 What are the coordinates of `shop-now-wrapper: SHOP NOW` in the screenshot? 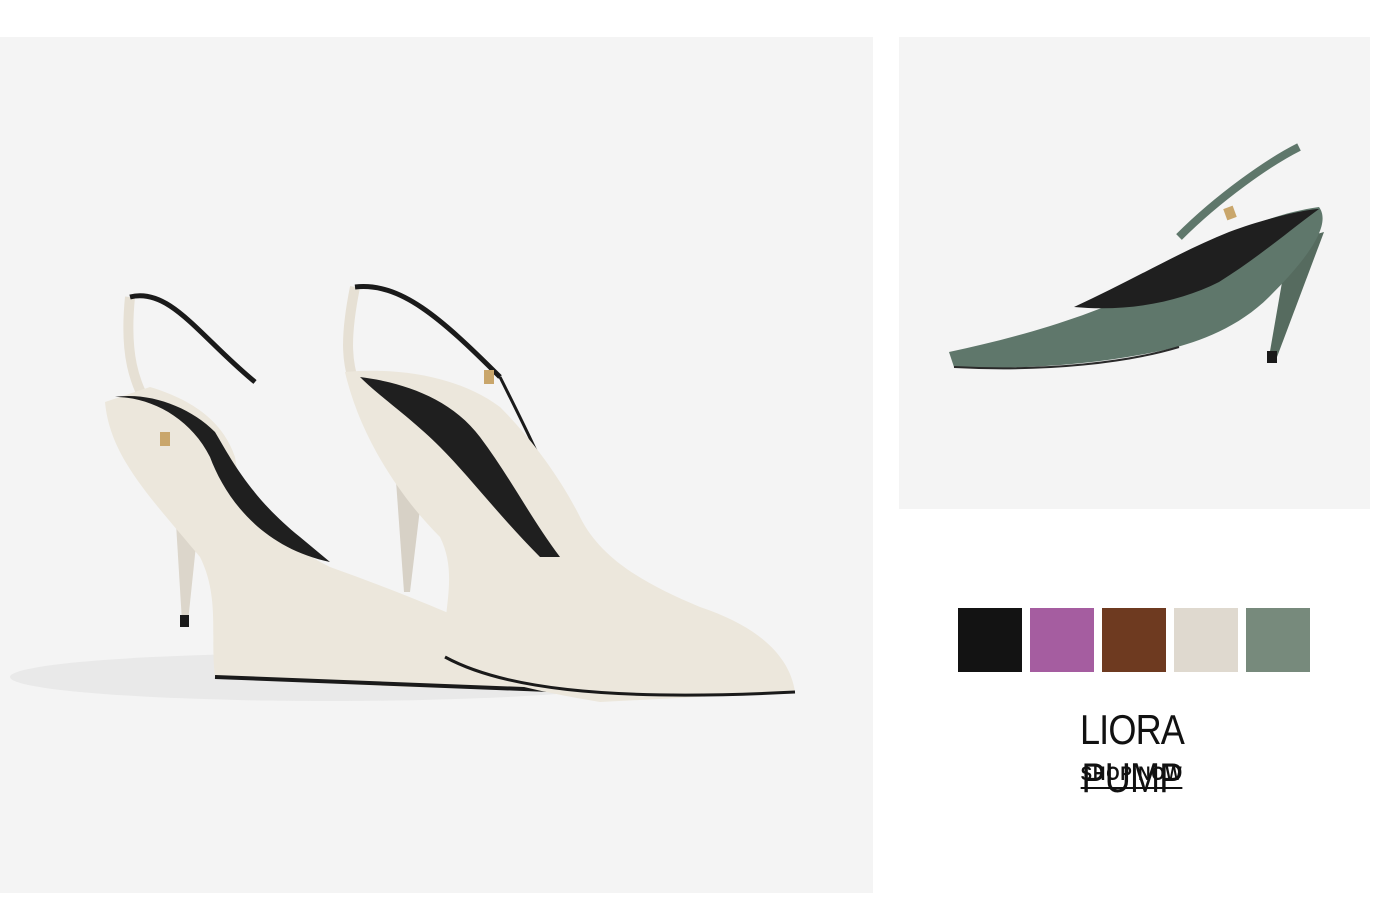 It's located at (1132, 776).